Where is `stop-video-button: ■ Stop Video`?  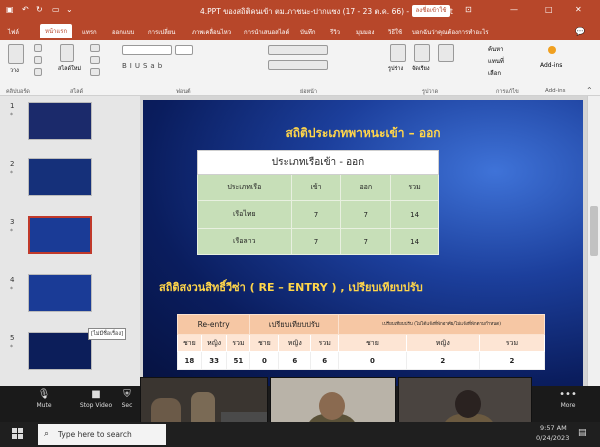
stop-video-button: ■ Stop Video is located at coordinates (96, 398).